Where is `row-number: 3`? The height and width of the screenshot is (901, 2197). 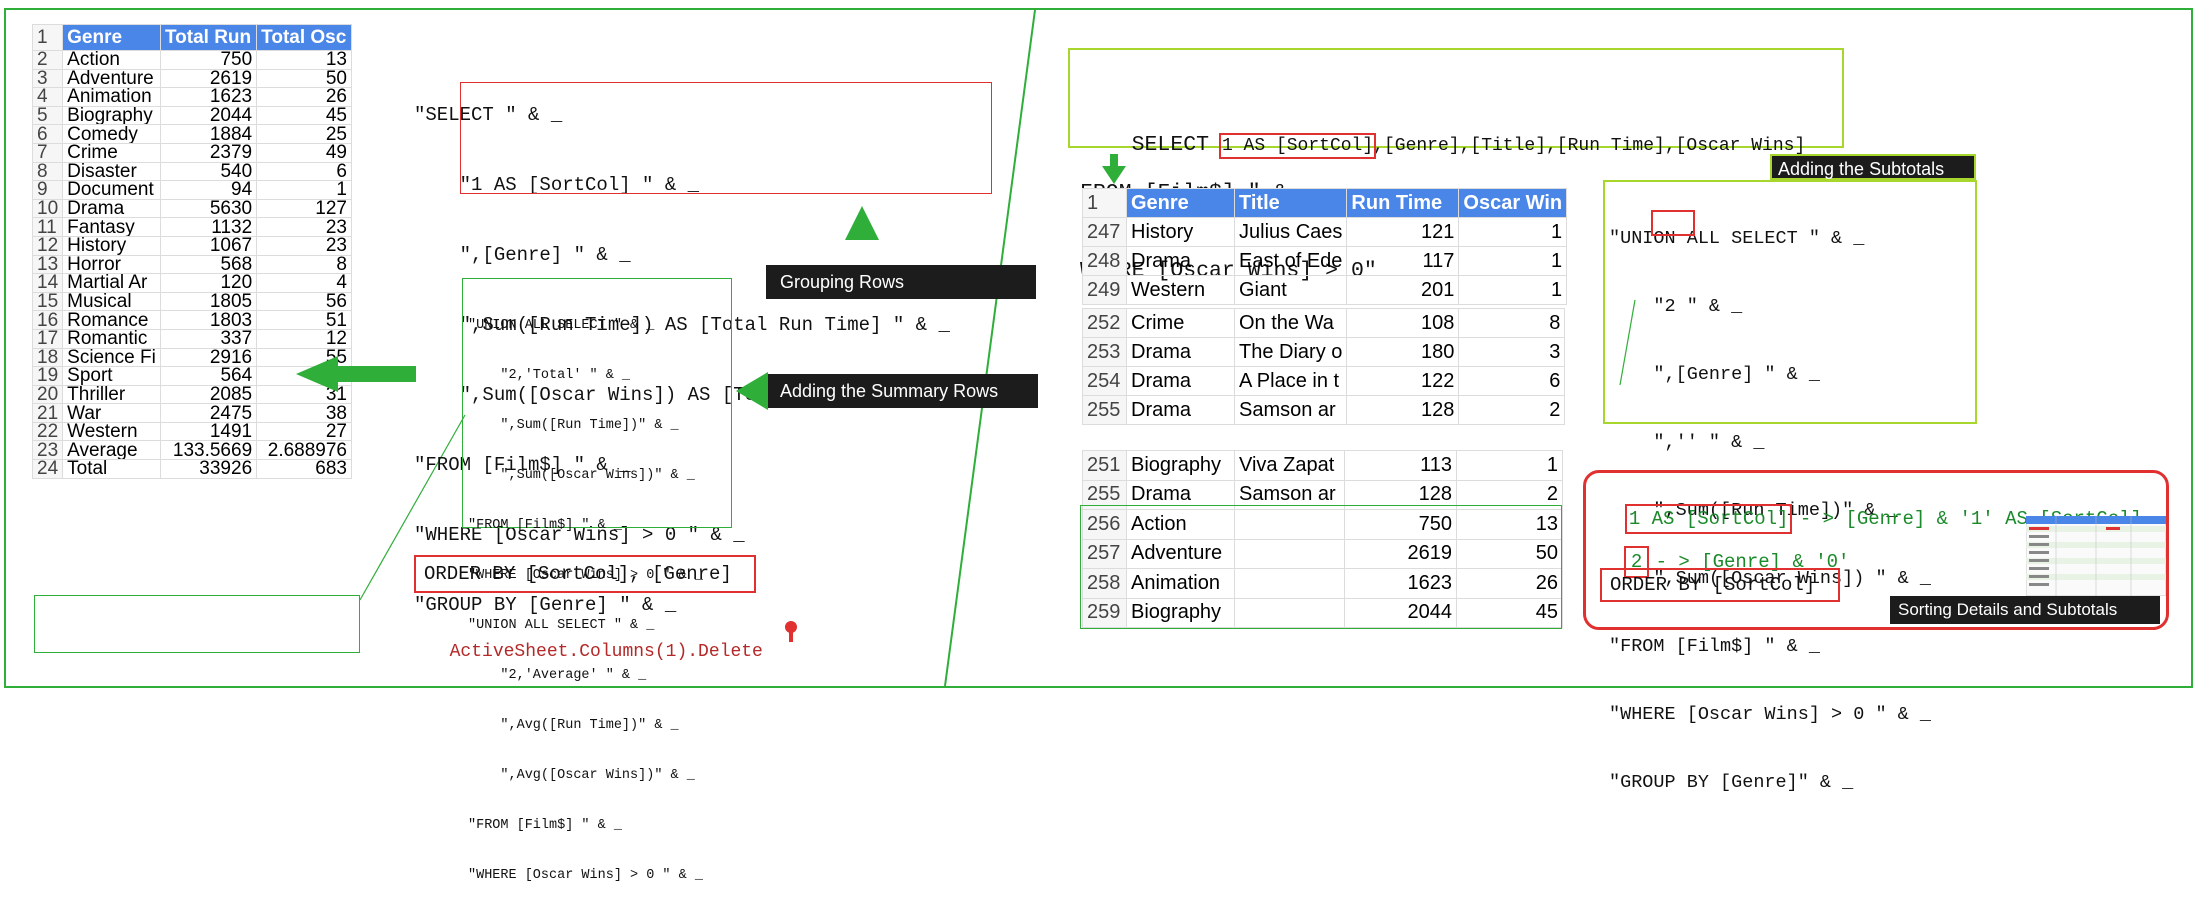
row-number: 3 is located at coordinates (47, 78).